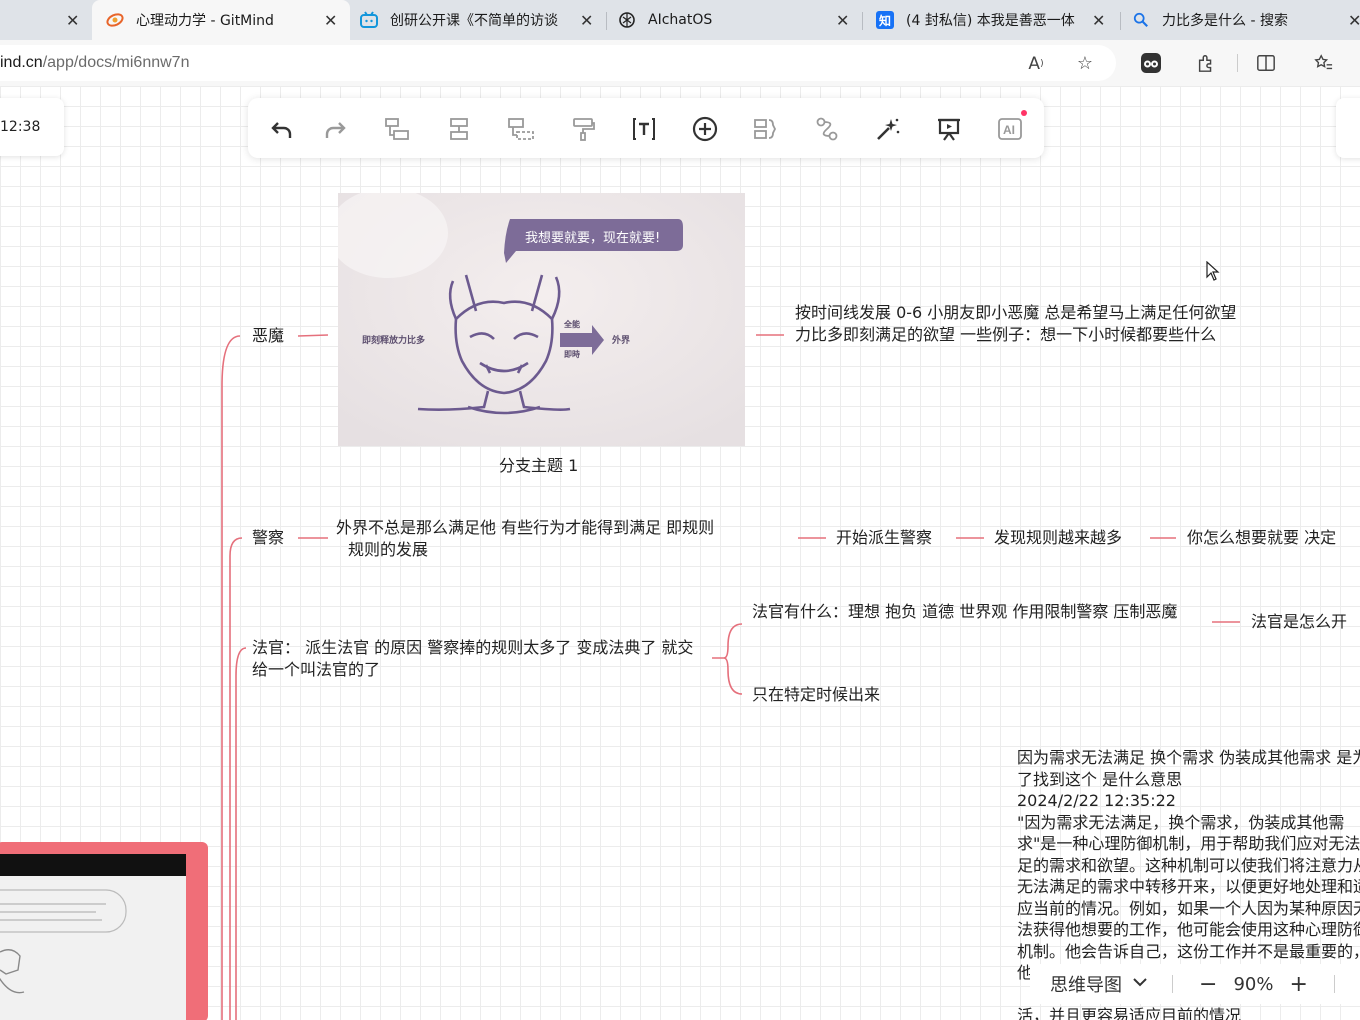 The height and width of the screenshot is (1020, 1360). What do you see at coordinates (1261, 538) in the screenshot?
I see `topic-police-step3: 你怎么想要就要 决定` at bounding box center [1261, 538].